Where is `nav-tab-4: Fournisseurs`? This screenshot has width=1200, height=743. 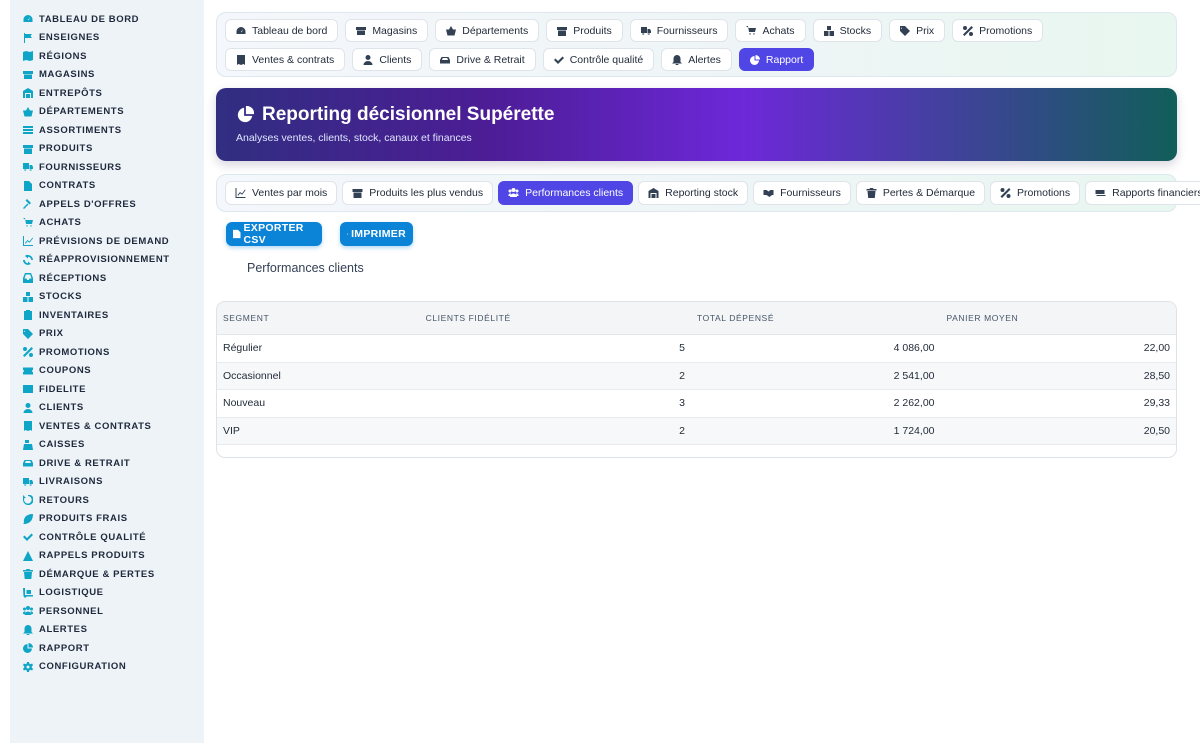 nav-tab-4: Fournisseurs is located at coordinates (679, 30).